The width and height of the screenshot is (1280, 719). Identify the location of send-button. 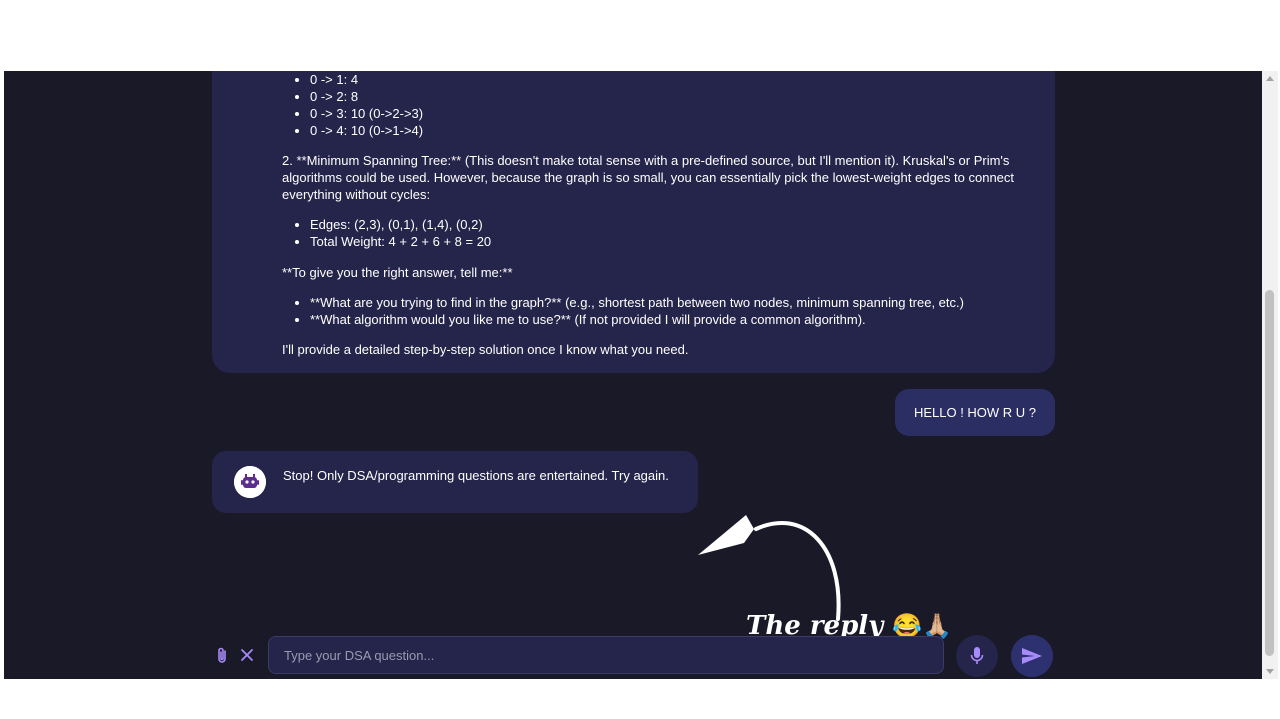
(1032, 656).